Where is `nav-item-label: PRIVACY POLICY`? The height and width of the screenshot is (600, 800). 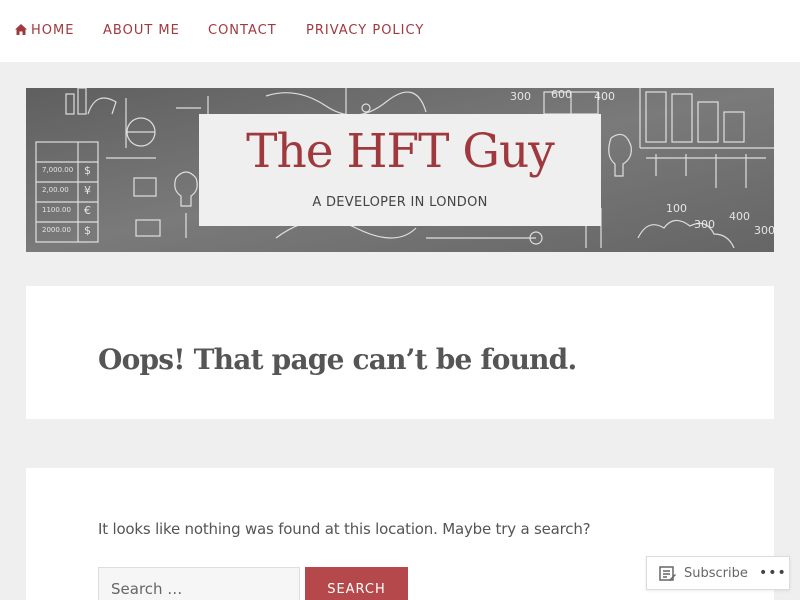
nav-item-label: PRIVACY POLICY is located at coordinates (365, 30).